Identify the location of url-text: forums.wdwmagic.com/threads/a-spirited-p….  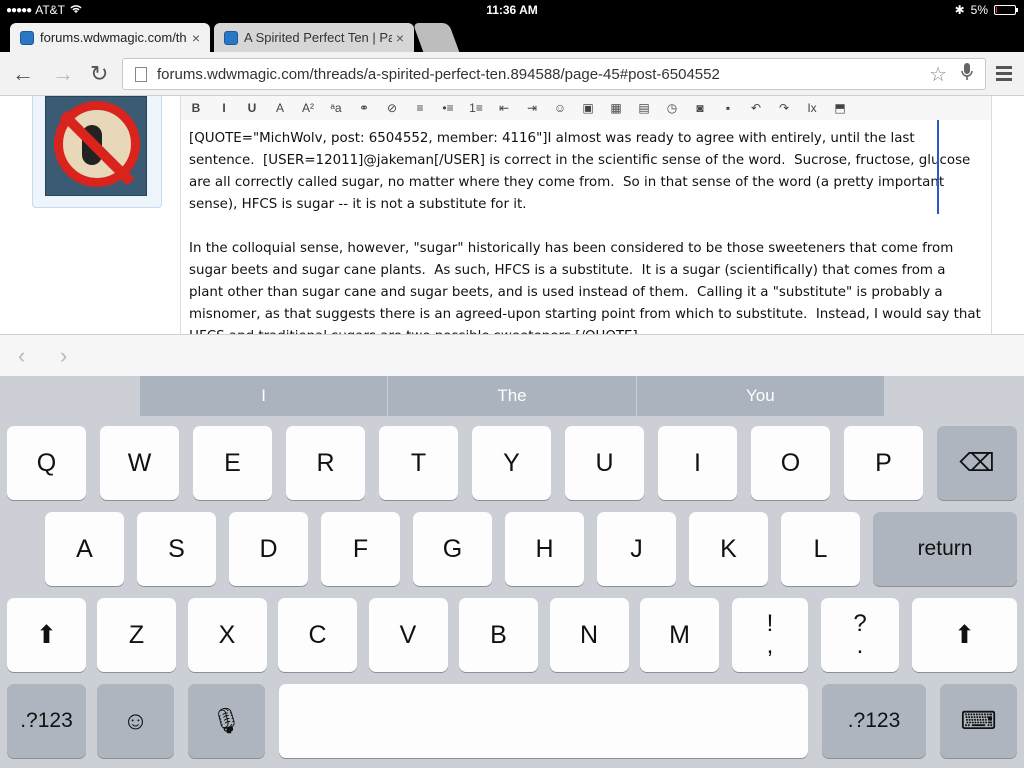
(543, 74).